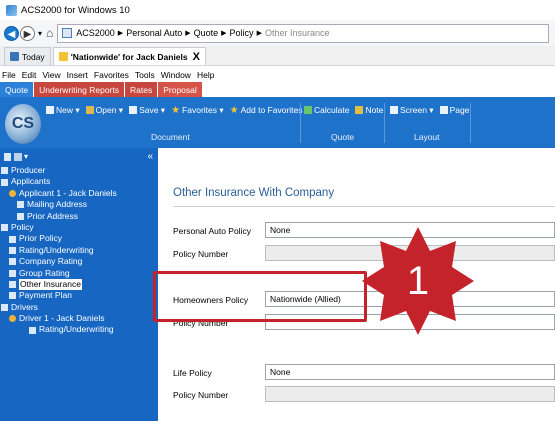 The image size is (555, 421). I want to click on callout-number: 1, so click(418, 281).